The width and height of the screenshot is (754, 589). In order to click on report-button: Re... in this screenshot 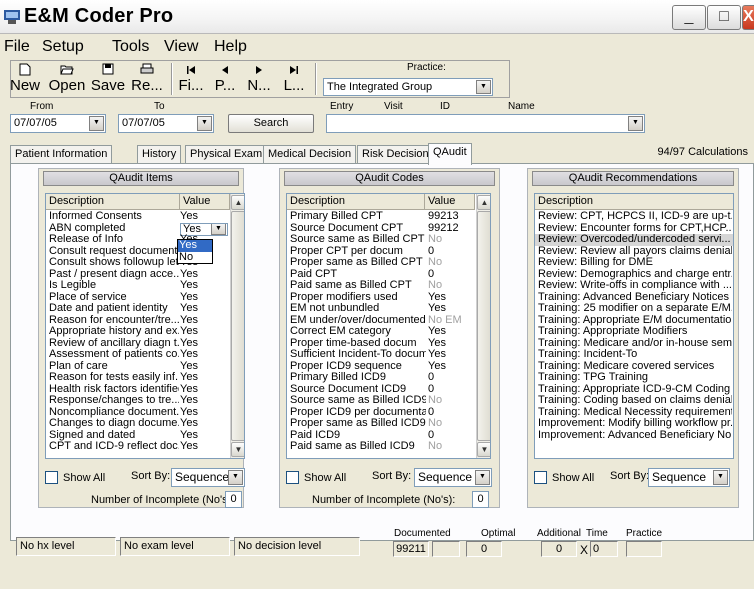, I will do `click(147, 79)`.